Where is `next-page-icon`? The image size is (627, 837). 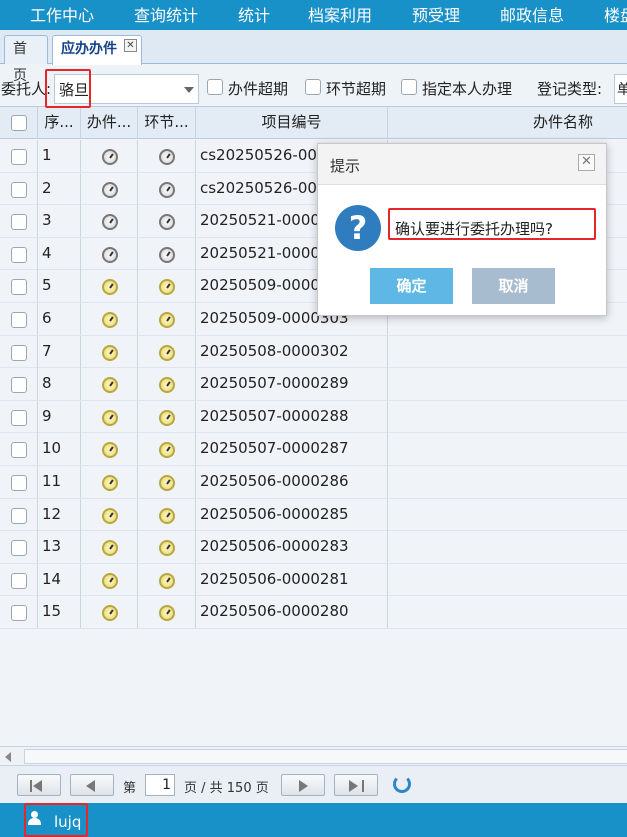 next-page-icon is located at coordinates (303, 786).